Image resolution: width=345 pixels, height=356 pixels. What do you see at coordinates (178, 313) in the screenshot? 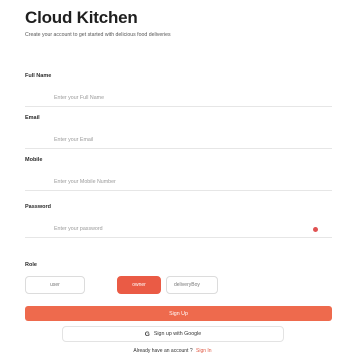
I see `signup-button: Sign Up` at bounding box center [178, 313].